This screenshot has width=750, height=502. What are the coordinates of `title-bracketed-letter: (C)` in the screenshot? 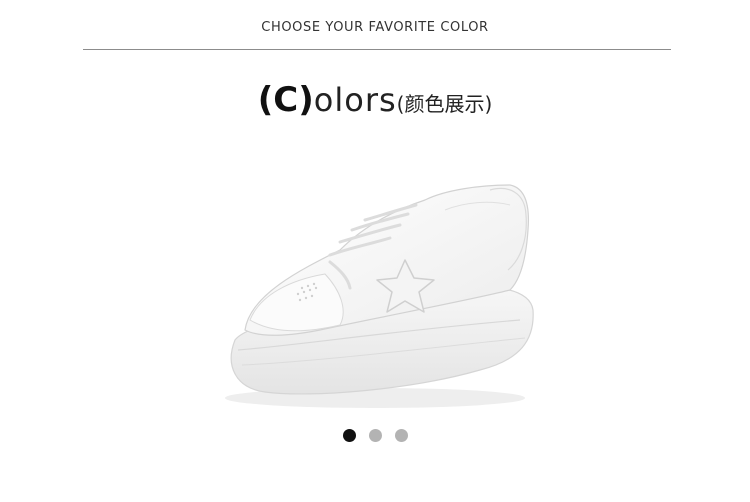 It's located at (285, 100).